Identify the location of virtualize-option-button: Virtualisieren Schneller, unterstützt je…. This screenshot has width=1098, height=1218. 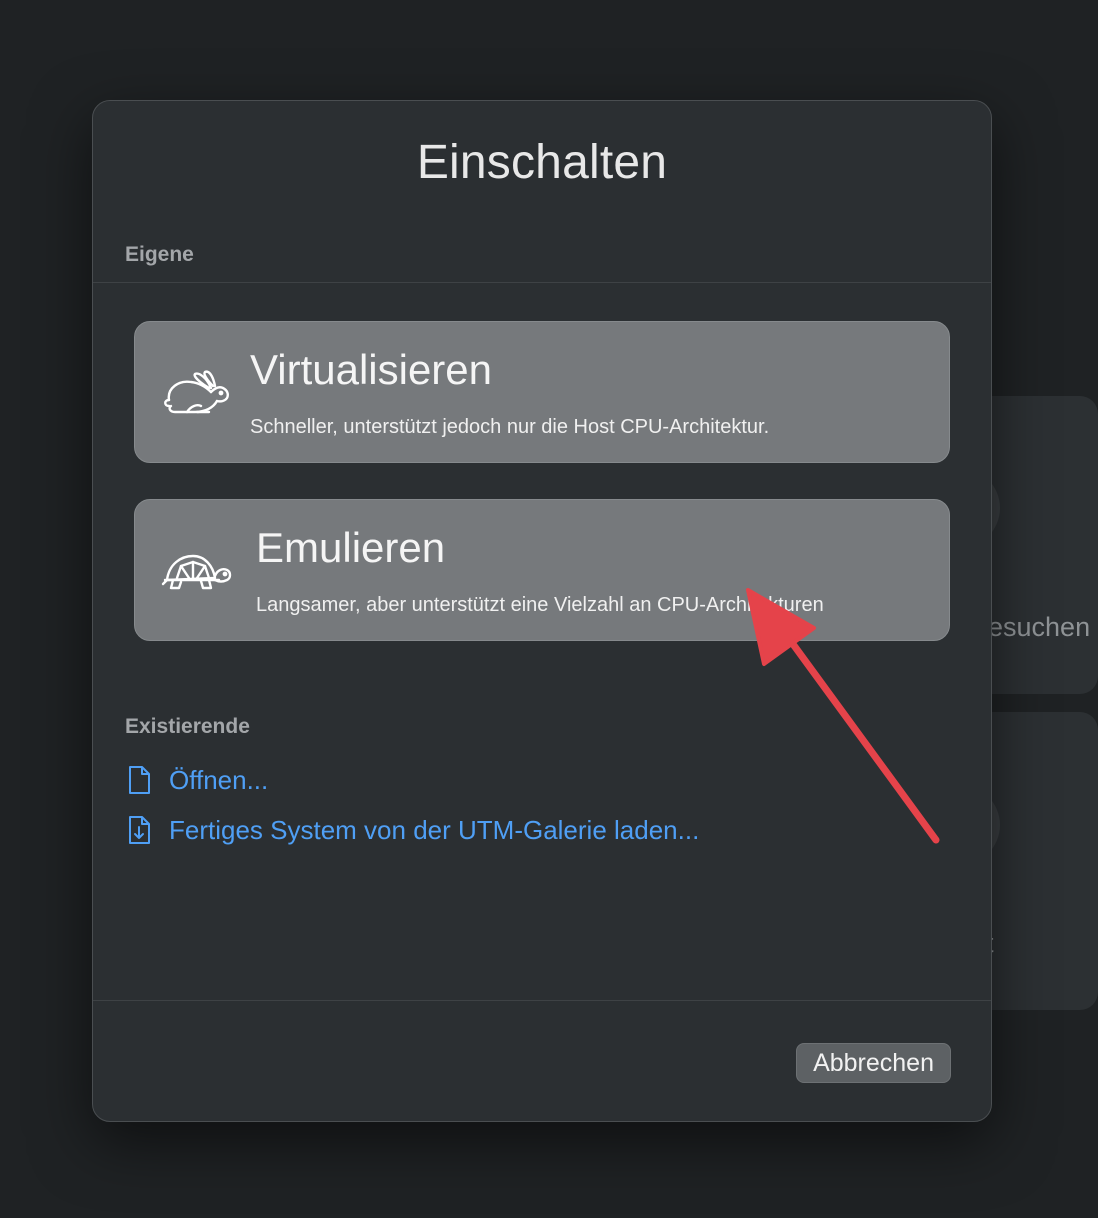
(542, 392).